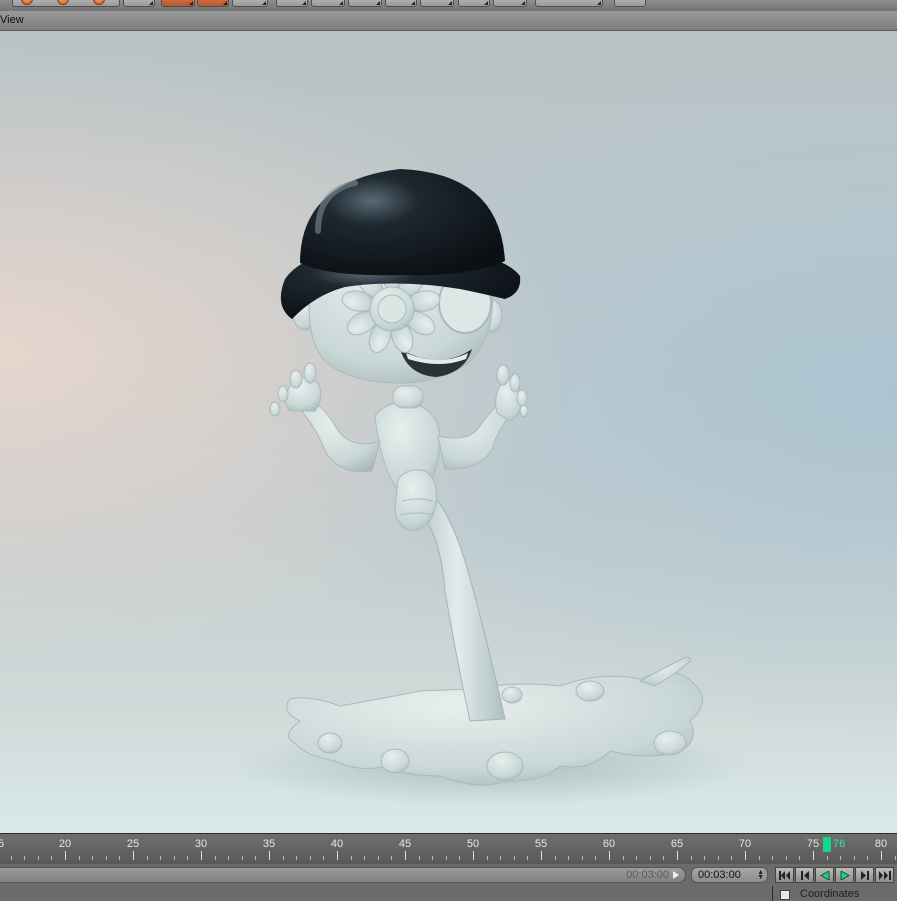  What do you see at coordinates (473, 844) in the screenshot?
I see `tick-label: 50` at bounding box center [473, 844].